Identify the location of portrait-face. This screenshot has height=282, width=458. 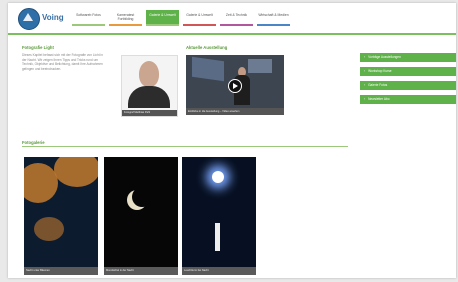
(149, 74).